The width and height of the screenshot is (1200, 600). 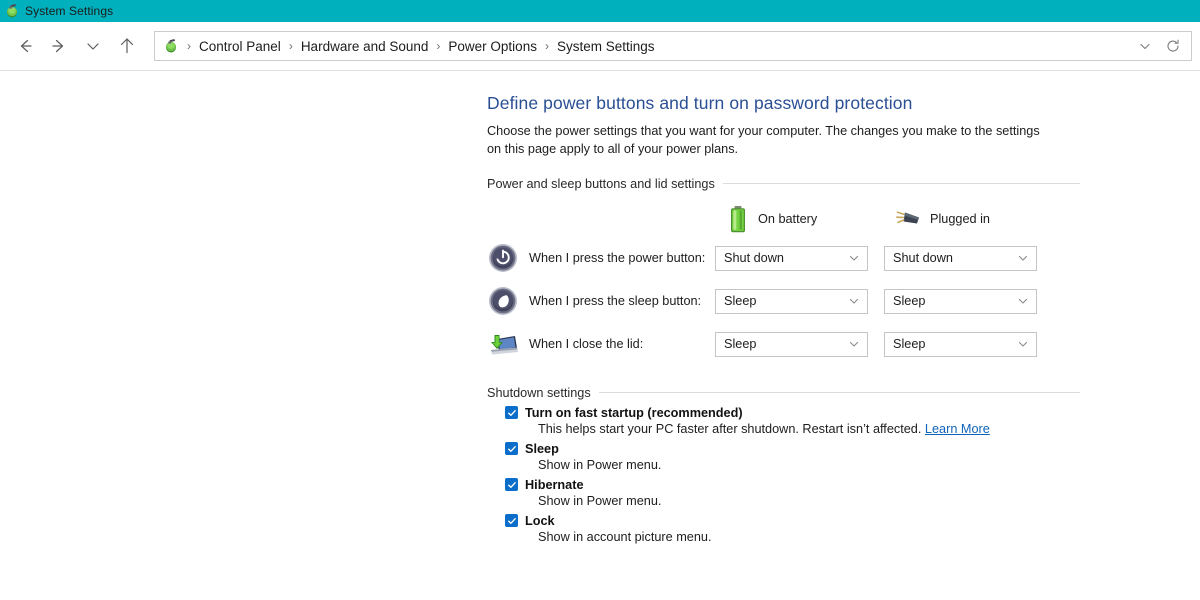 What do you see at coordinates (791, 258) in the screenshot?
I see `power-button-on-battery-dropdown: Shut down` at bounding box center [791, 258].